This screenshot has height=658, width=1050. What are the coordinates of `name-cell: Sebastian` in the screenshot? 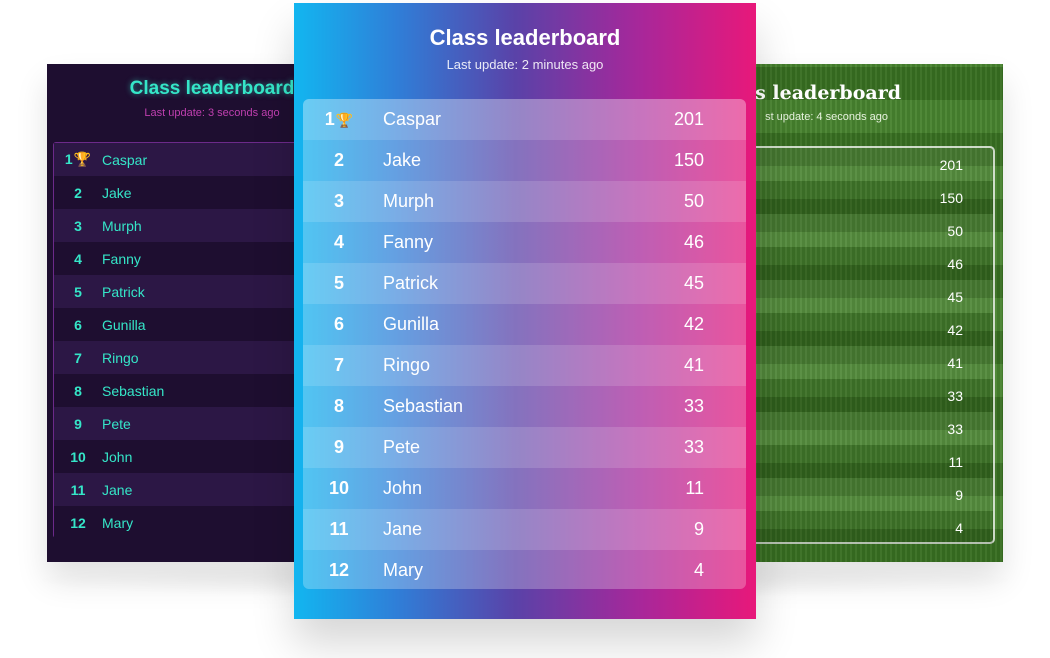 It's located at (133, 390).